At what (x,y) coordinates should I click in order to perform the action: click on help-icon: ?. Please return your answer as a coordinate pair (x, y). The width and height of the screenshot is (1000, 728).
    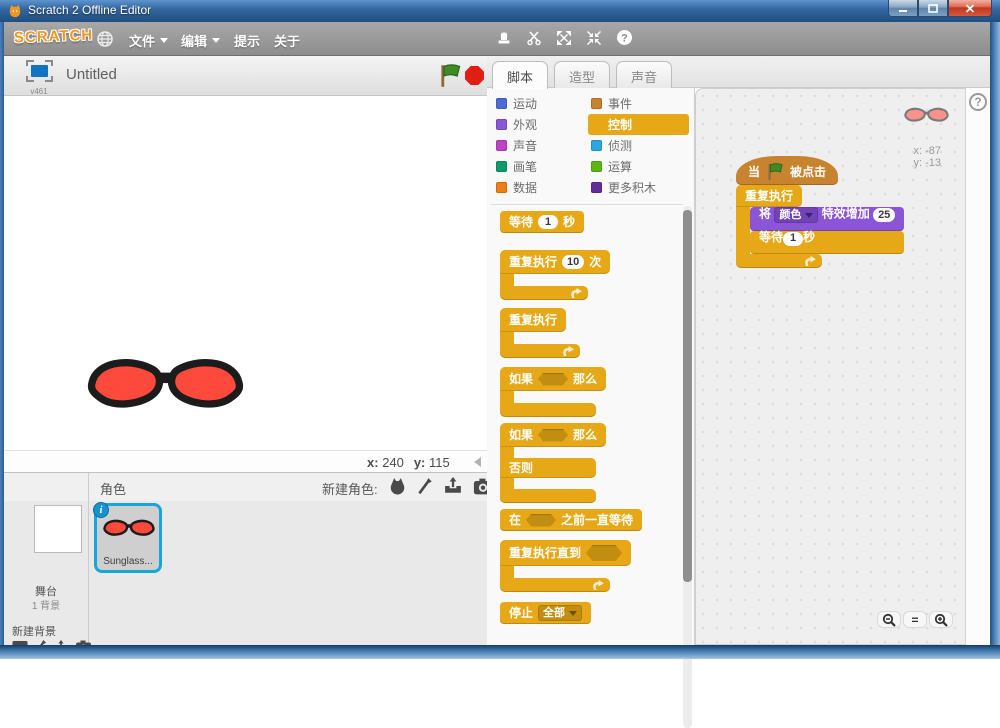
    Looking at the image, I should click on (978, 102).